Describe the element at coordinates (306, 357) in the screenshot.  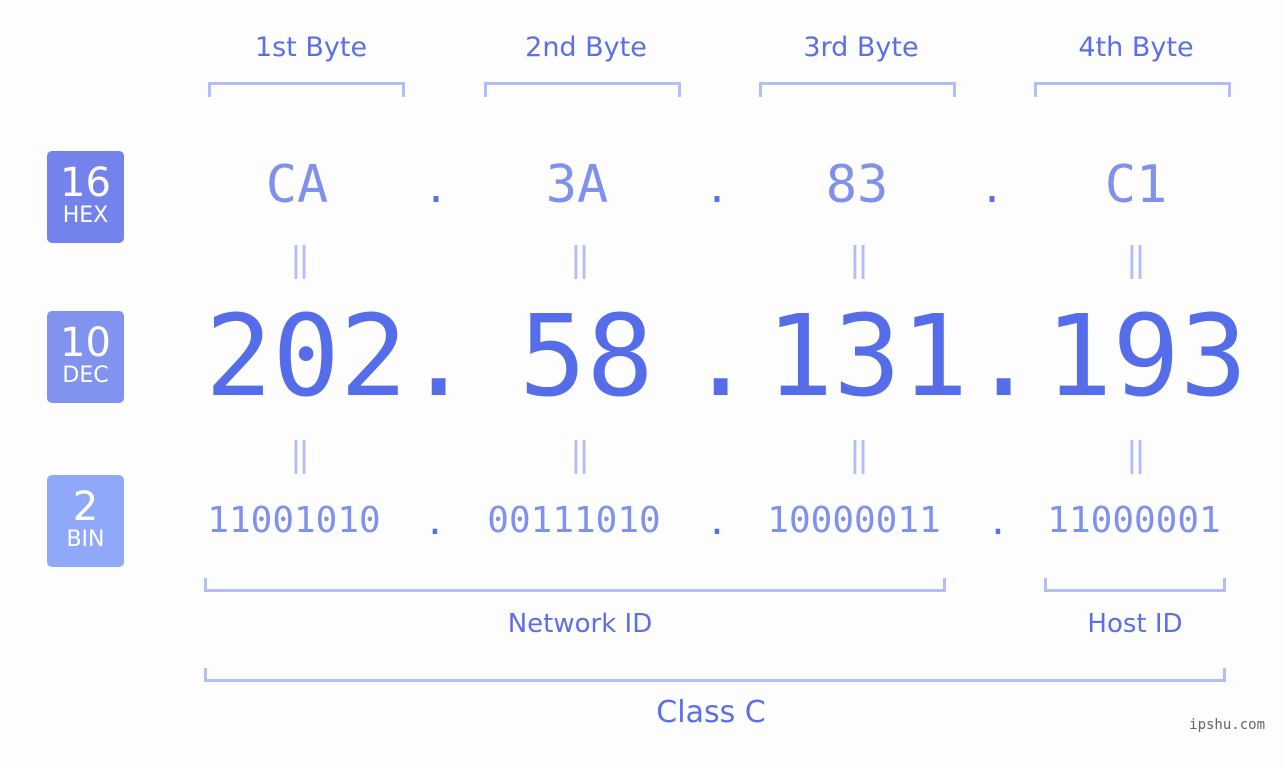
I see `dec-byte-1: 202` at that location.